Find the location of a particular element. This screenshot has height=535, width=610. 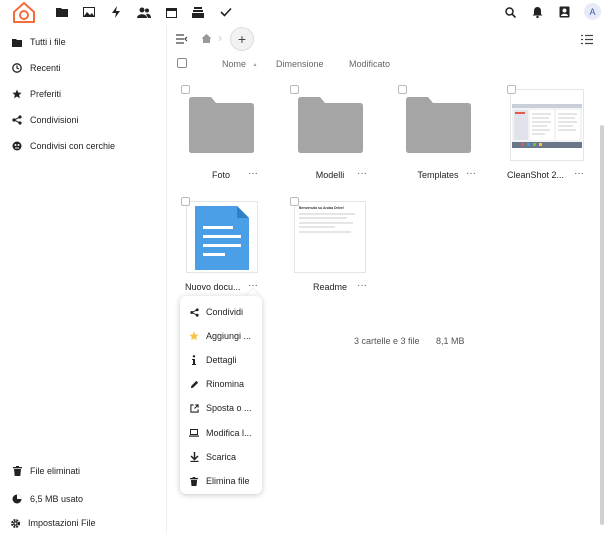

info-icon is located at coordinates (194, 360).